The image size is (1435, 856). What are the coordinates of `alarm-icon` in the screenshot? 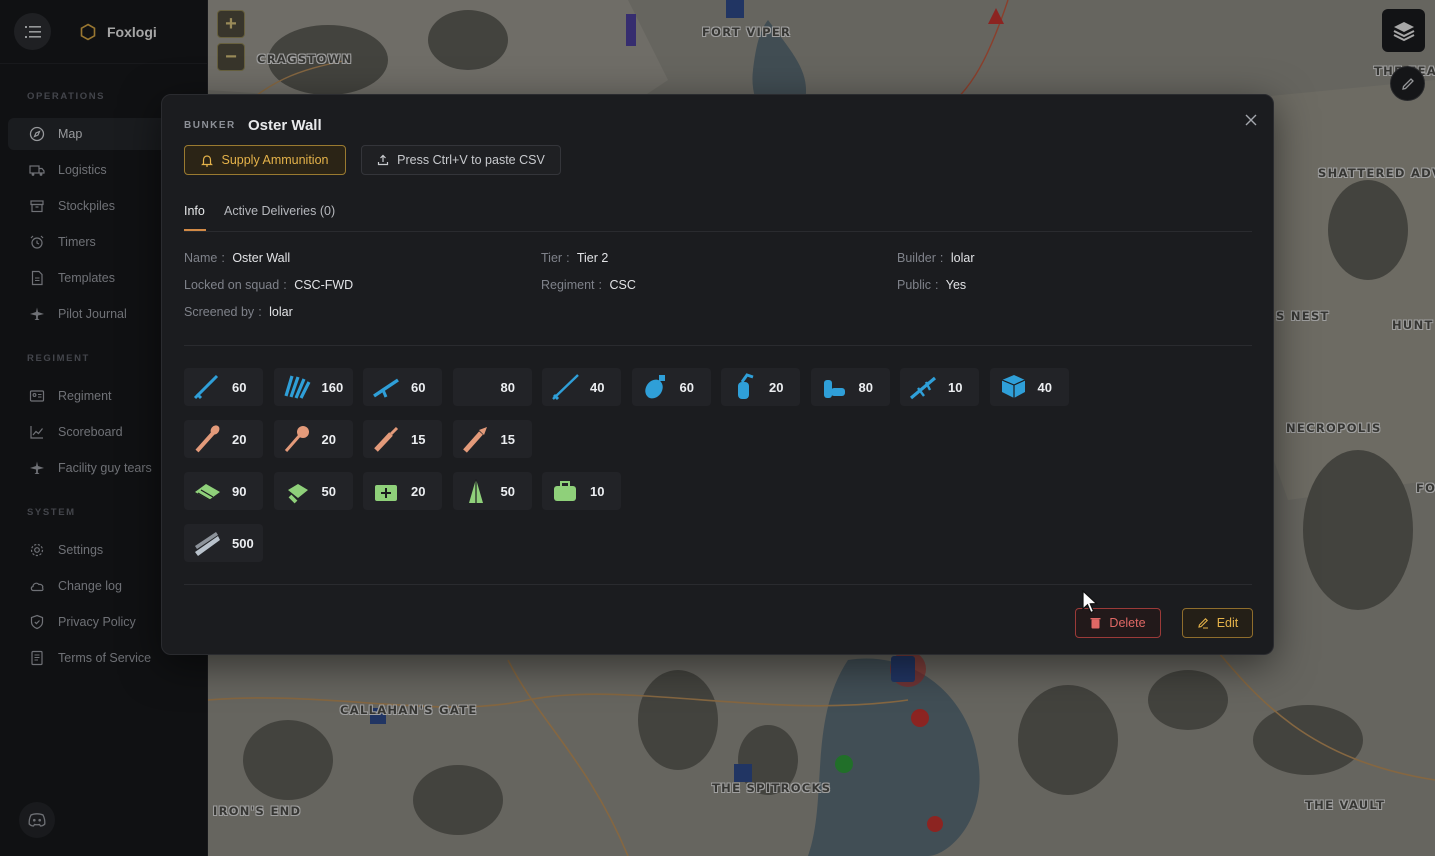 It's located at (37, 242).